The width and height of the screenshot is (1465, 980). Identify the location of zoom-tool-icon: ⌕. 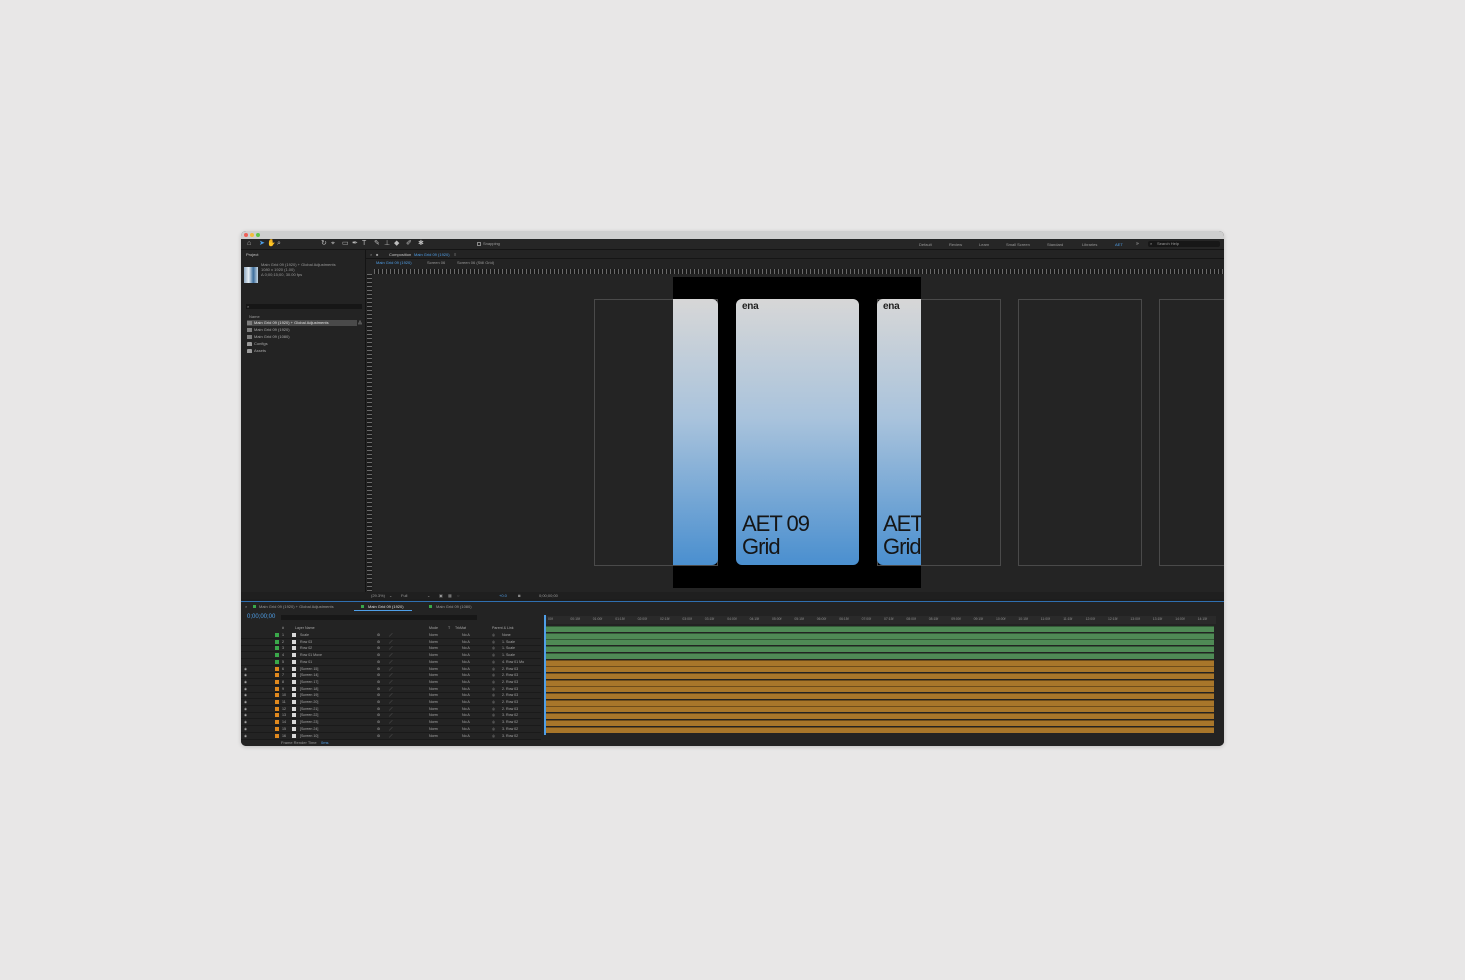
(279, 244).